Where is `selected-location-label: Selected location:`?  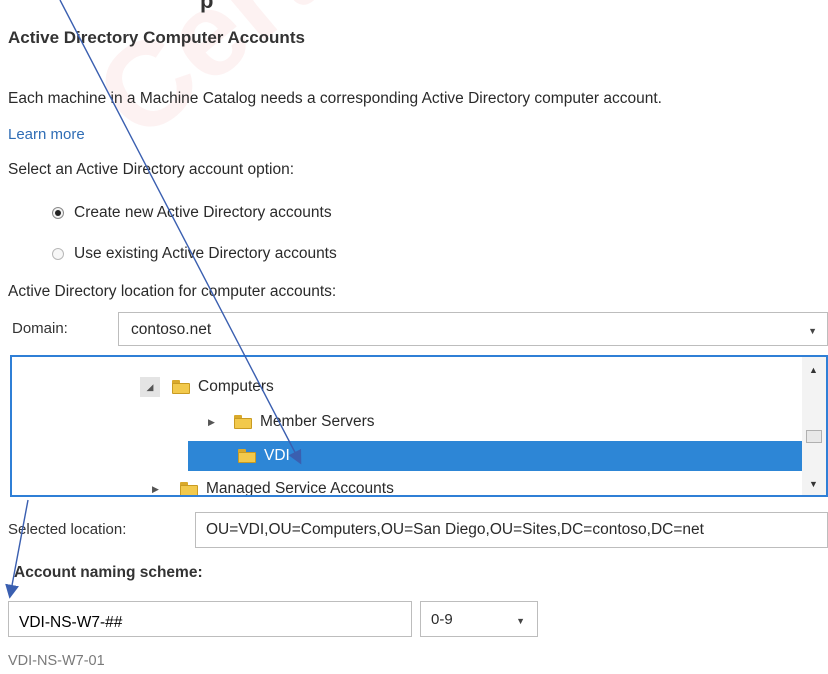 selected-location-label: Selected location: is located at coordinates (67, 529).